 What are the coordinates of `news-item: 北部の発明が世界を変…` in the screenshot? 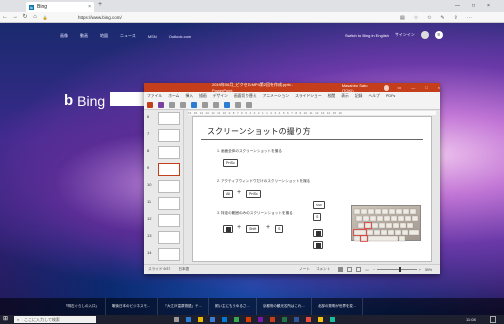 It's located at (338, 306).